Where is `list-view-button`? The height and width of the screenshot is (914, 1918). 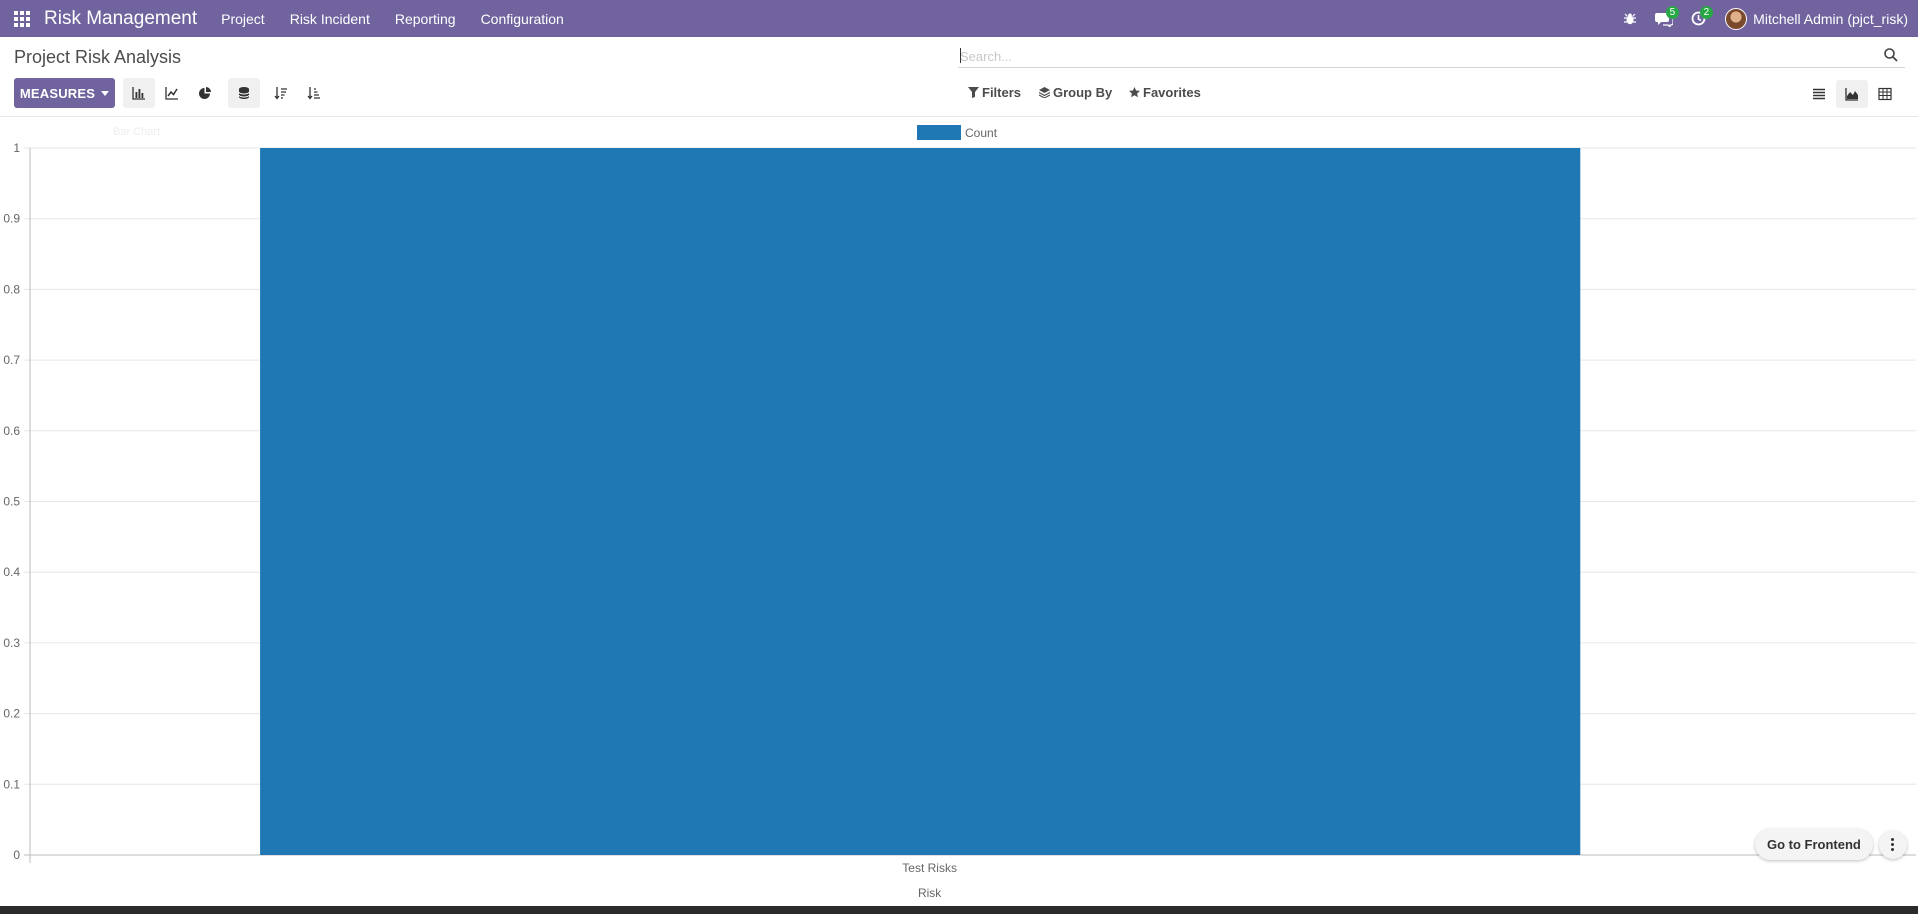
list-view-button is located at coordinates (1819, 94).